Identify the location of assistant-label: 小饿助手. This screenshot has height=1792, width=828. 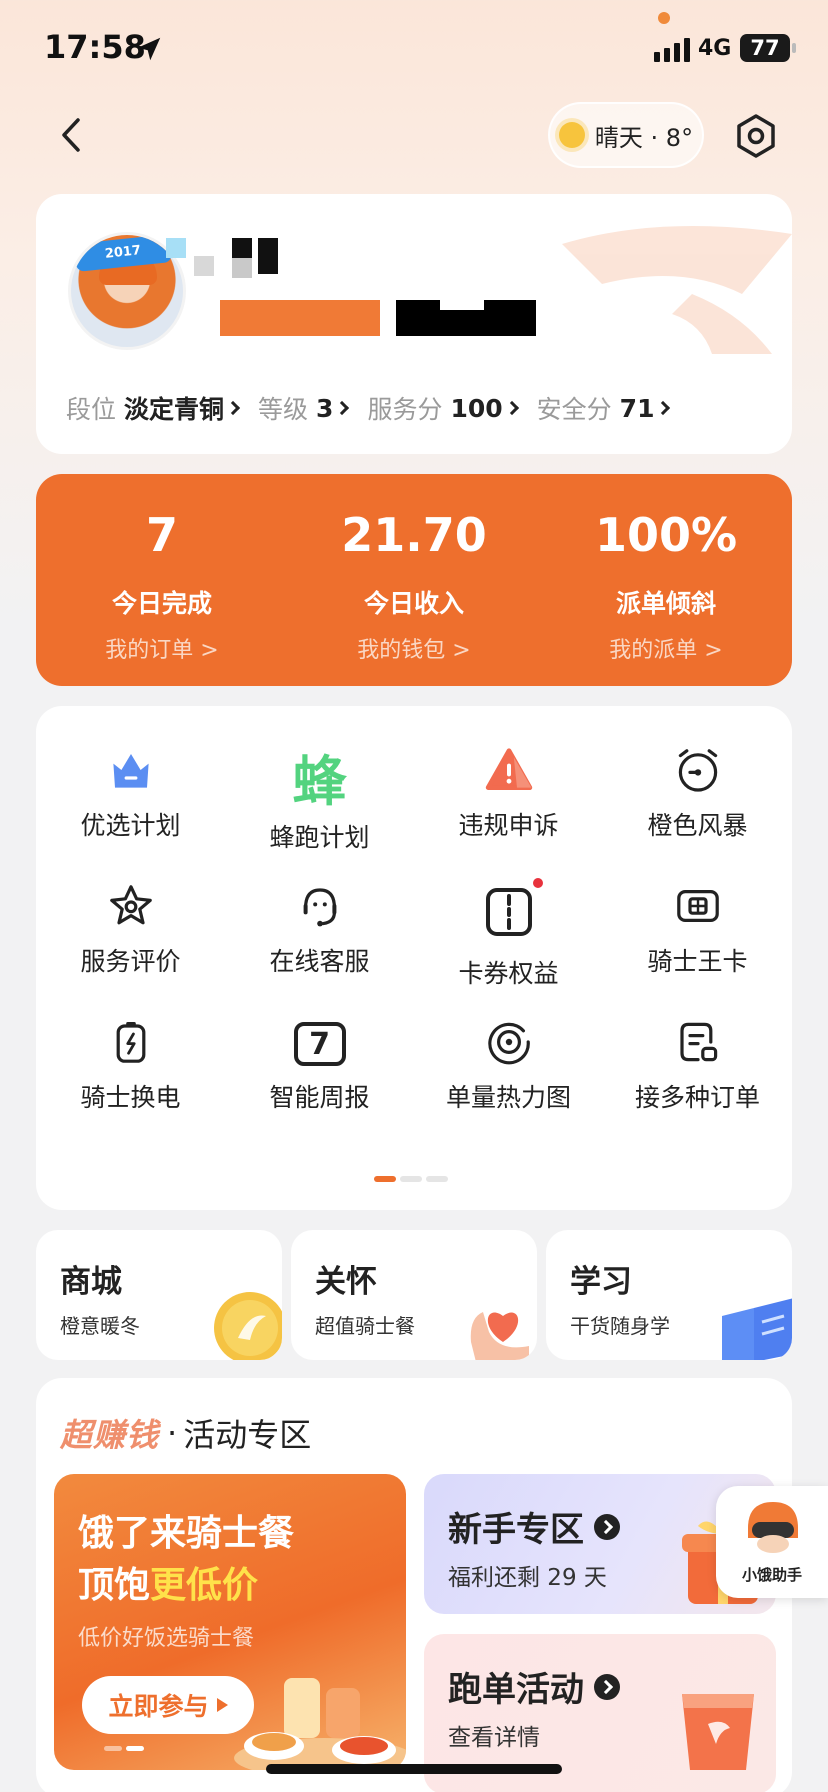
(771, 1575).